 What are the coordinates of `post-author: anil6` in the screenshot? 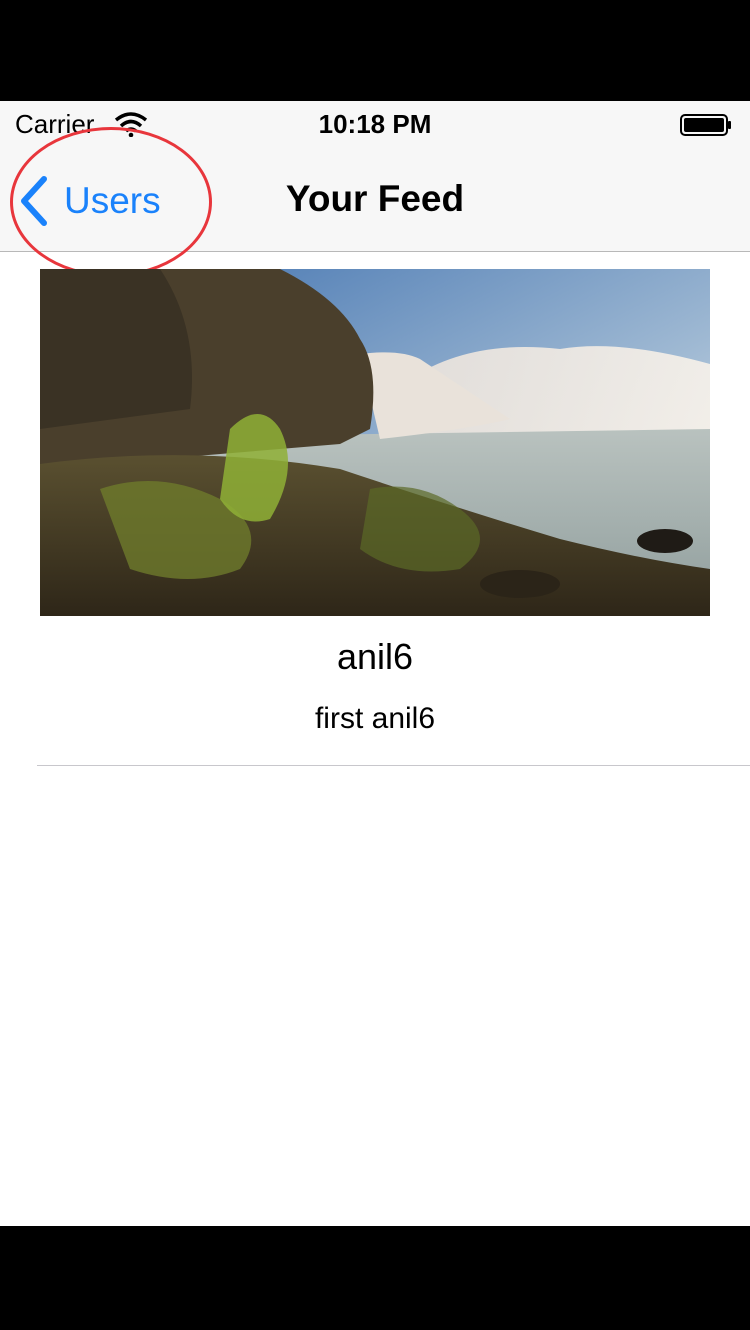 It's located at (375, 656).